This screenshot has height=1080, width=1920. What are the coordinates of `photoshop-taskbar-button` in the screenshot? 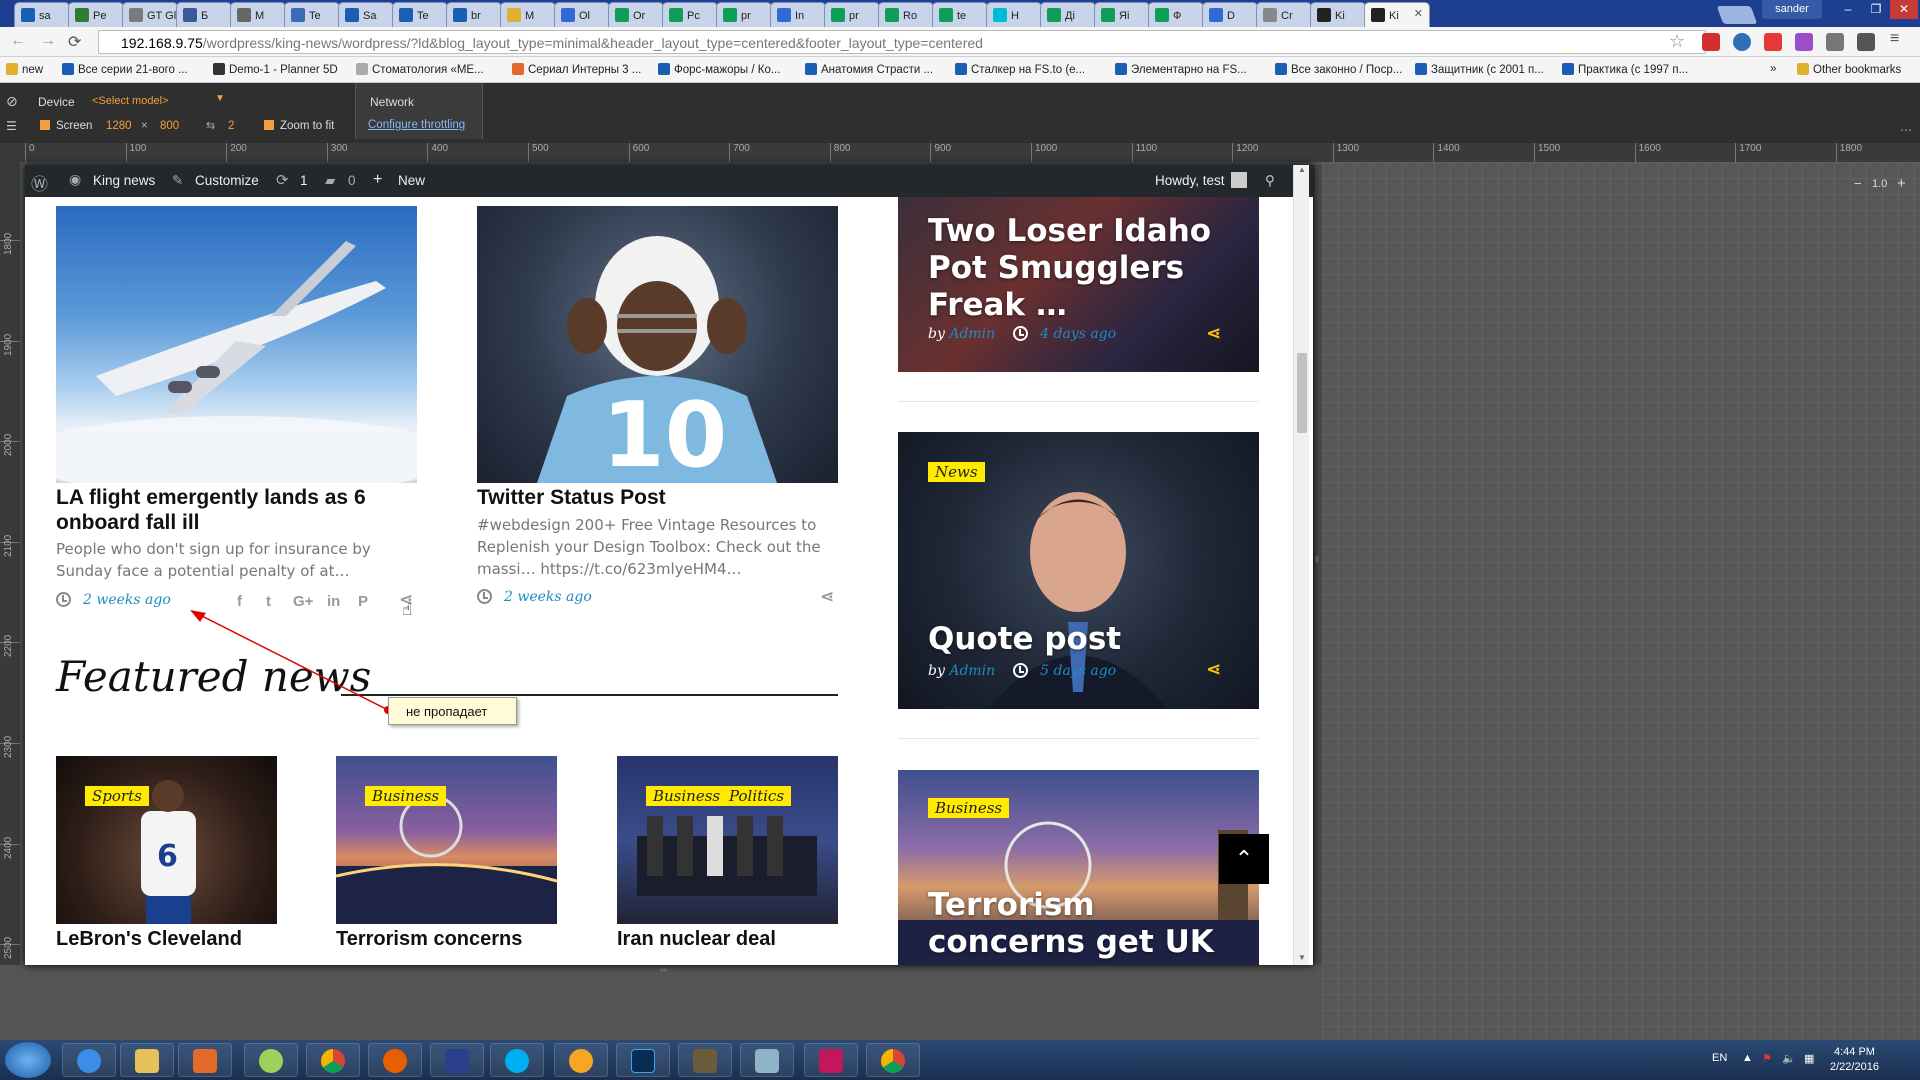 It's located at (643, 1060).